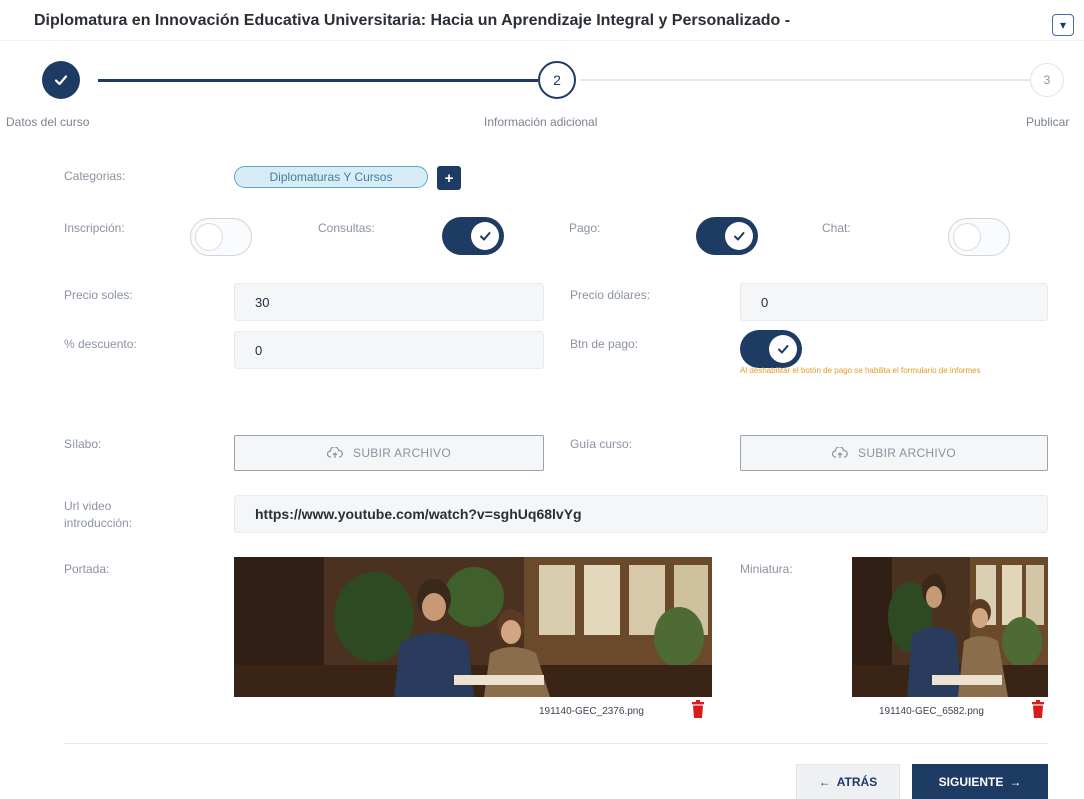 This screenshot has height=799, width=1084. I want to click on step-1-circle, so click(61, 80).